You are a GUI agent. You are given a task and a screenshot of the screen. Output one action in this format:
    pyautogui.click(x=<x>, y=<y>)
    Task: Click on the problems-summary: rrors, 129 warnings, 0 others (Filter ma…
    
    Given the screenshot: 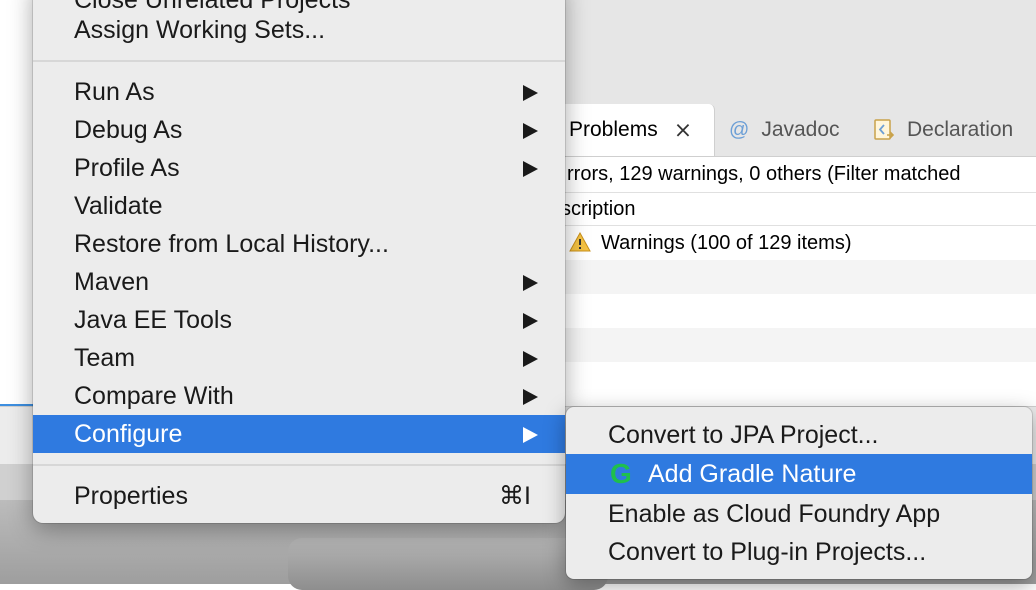 What is the action you would take?
    pyautogui.click(x=764, y=174)
    